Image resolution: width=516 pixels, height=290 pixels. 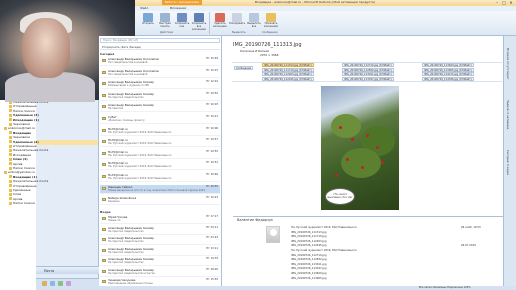 What do you see at coordinates (309, 260) in the screenshot?
I see `people-item: IMG_20190726_112832.jpg` at bounding box center [309, 260].